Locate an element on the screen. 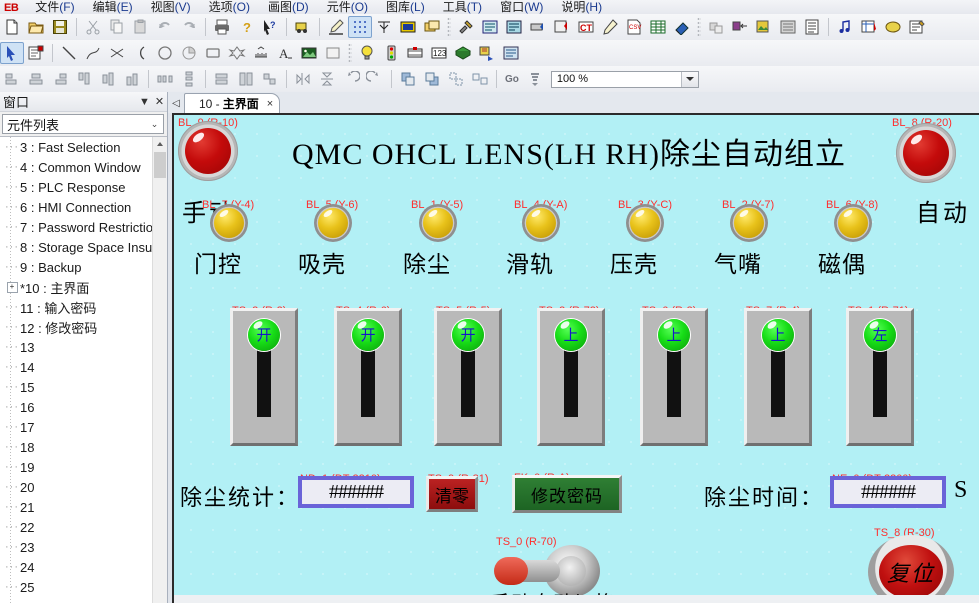 Image resolution: width=979 pixels, height=603 pixels. open-file-button is located at coordinates (36, 27).